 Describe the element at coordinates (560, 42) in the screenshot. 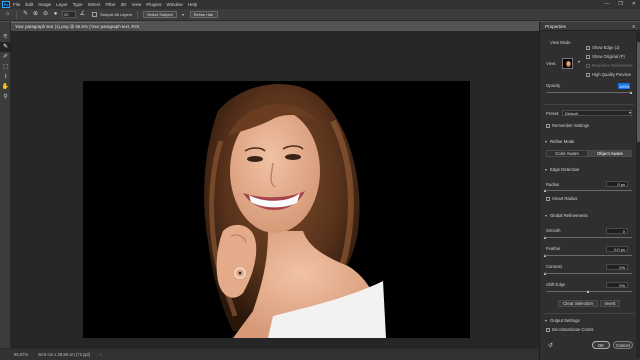

I see `view-mode-heading: View Mode` at that location.